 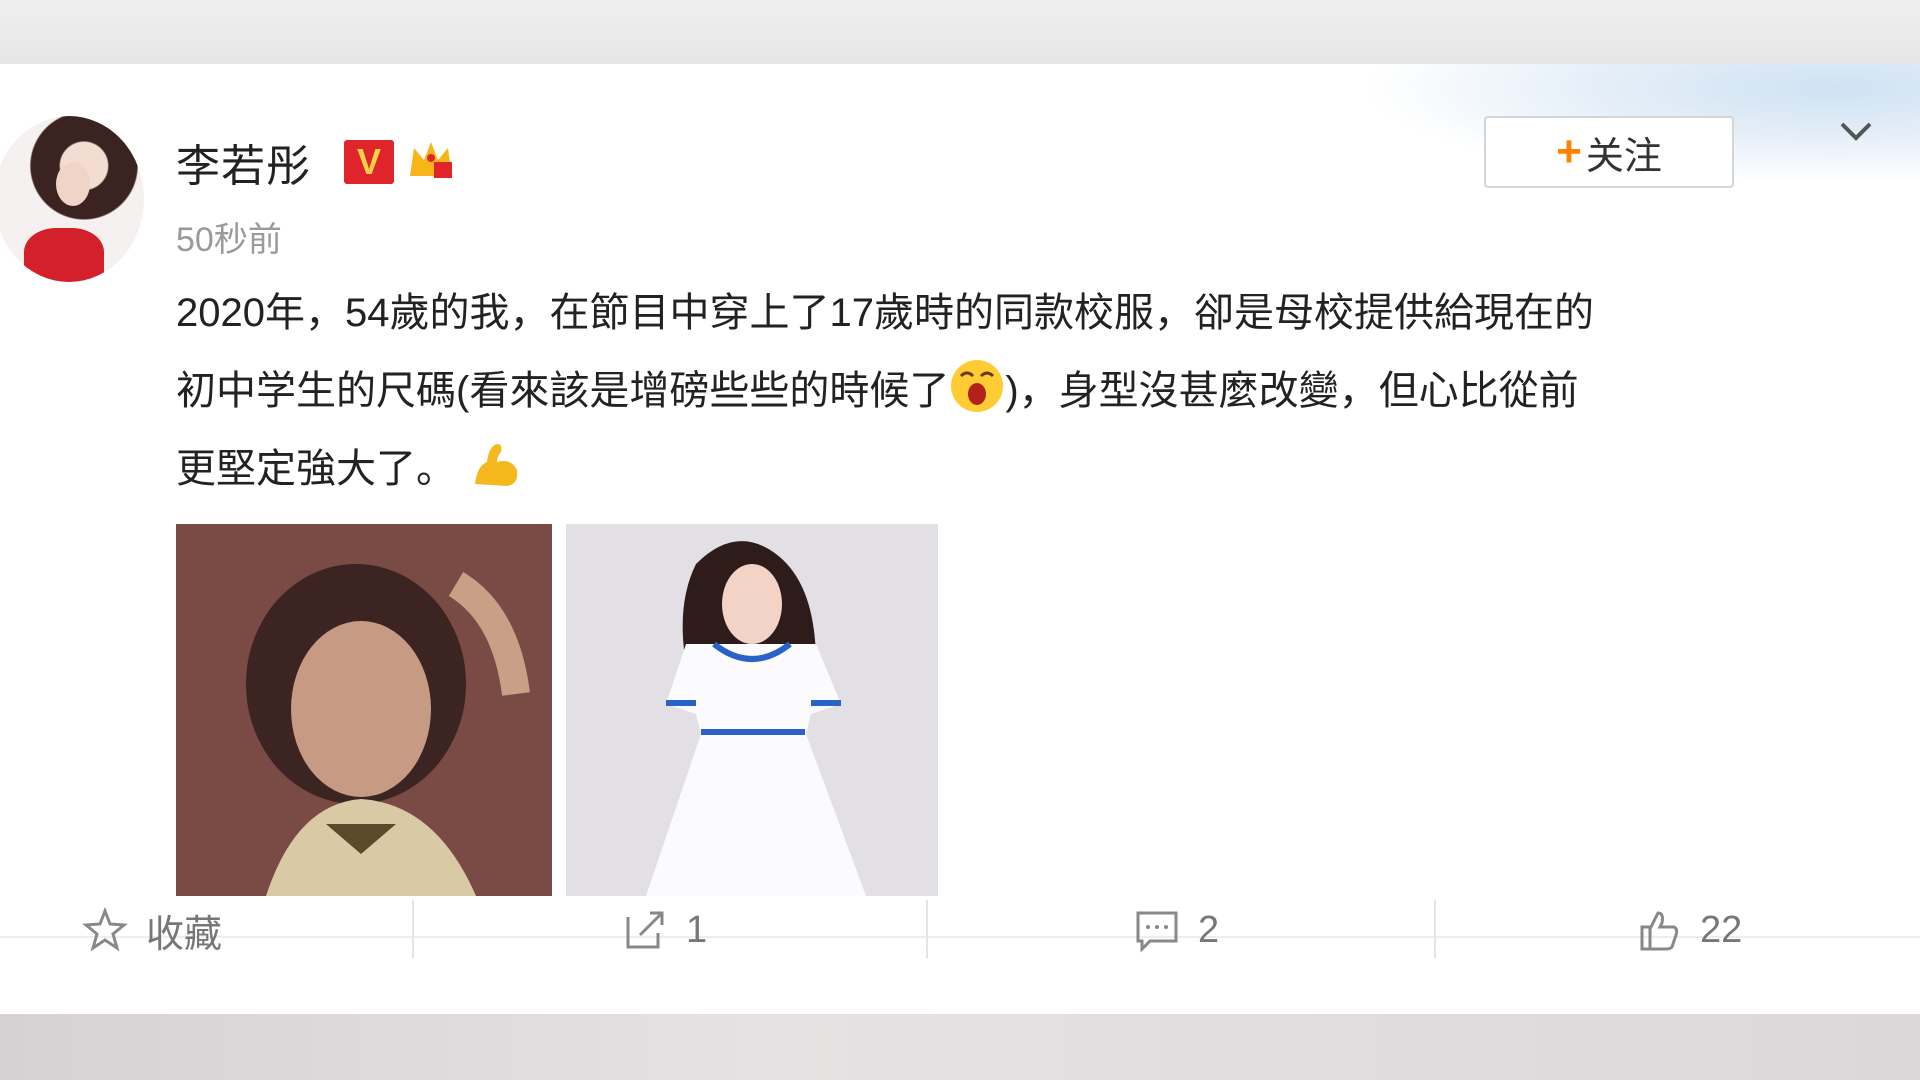 What do you see at coordinates (243, 162) in the screenshot?
I see `username: 李若彤` at bounding box center [243, 162].